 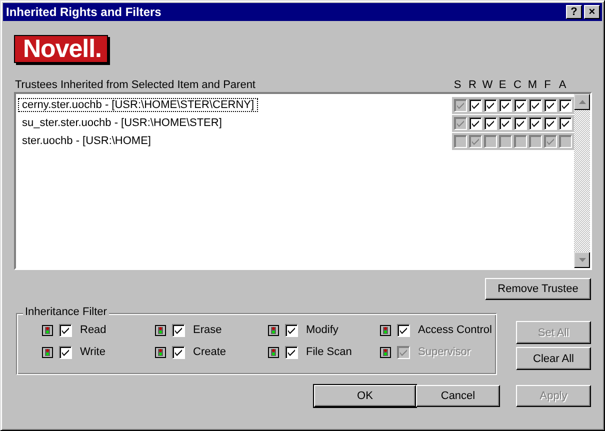 What do you see at coordinates (517, 85) in the screenshot?
I see `column-header: C` at bounding box center [517, 85].